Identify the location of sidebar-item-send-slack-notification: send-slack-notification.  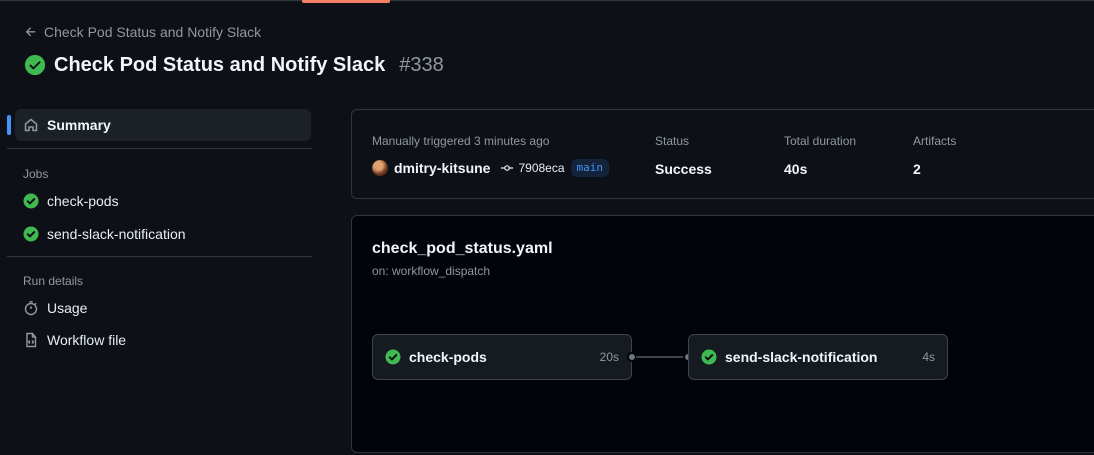
(159, 234).